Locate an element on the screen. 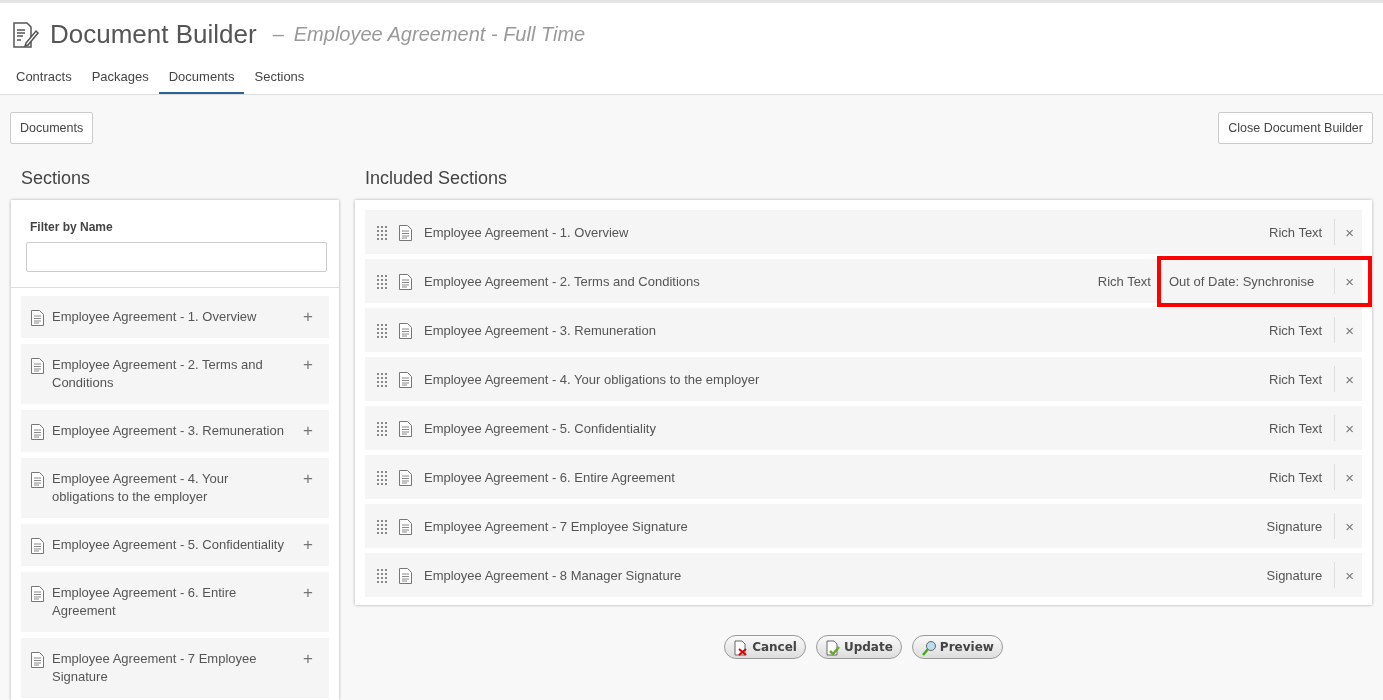  document-edit-icon is located at coordinates (26, 35).